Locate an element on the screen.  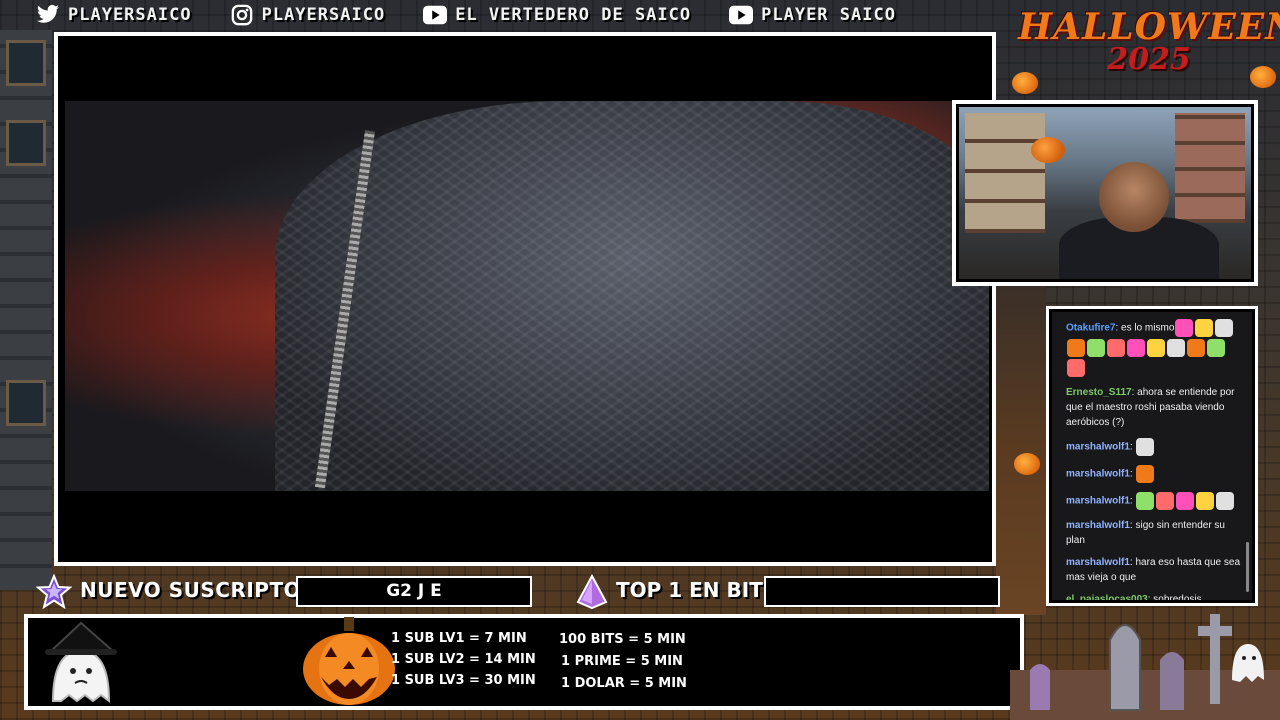
top-bits-label: TOP 1 EN BITS is located at coordinates (697, 590).